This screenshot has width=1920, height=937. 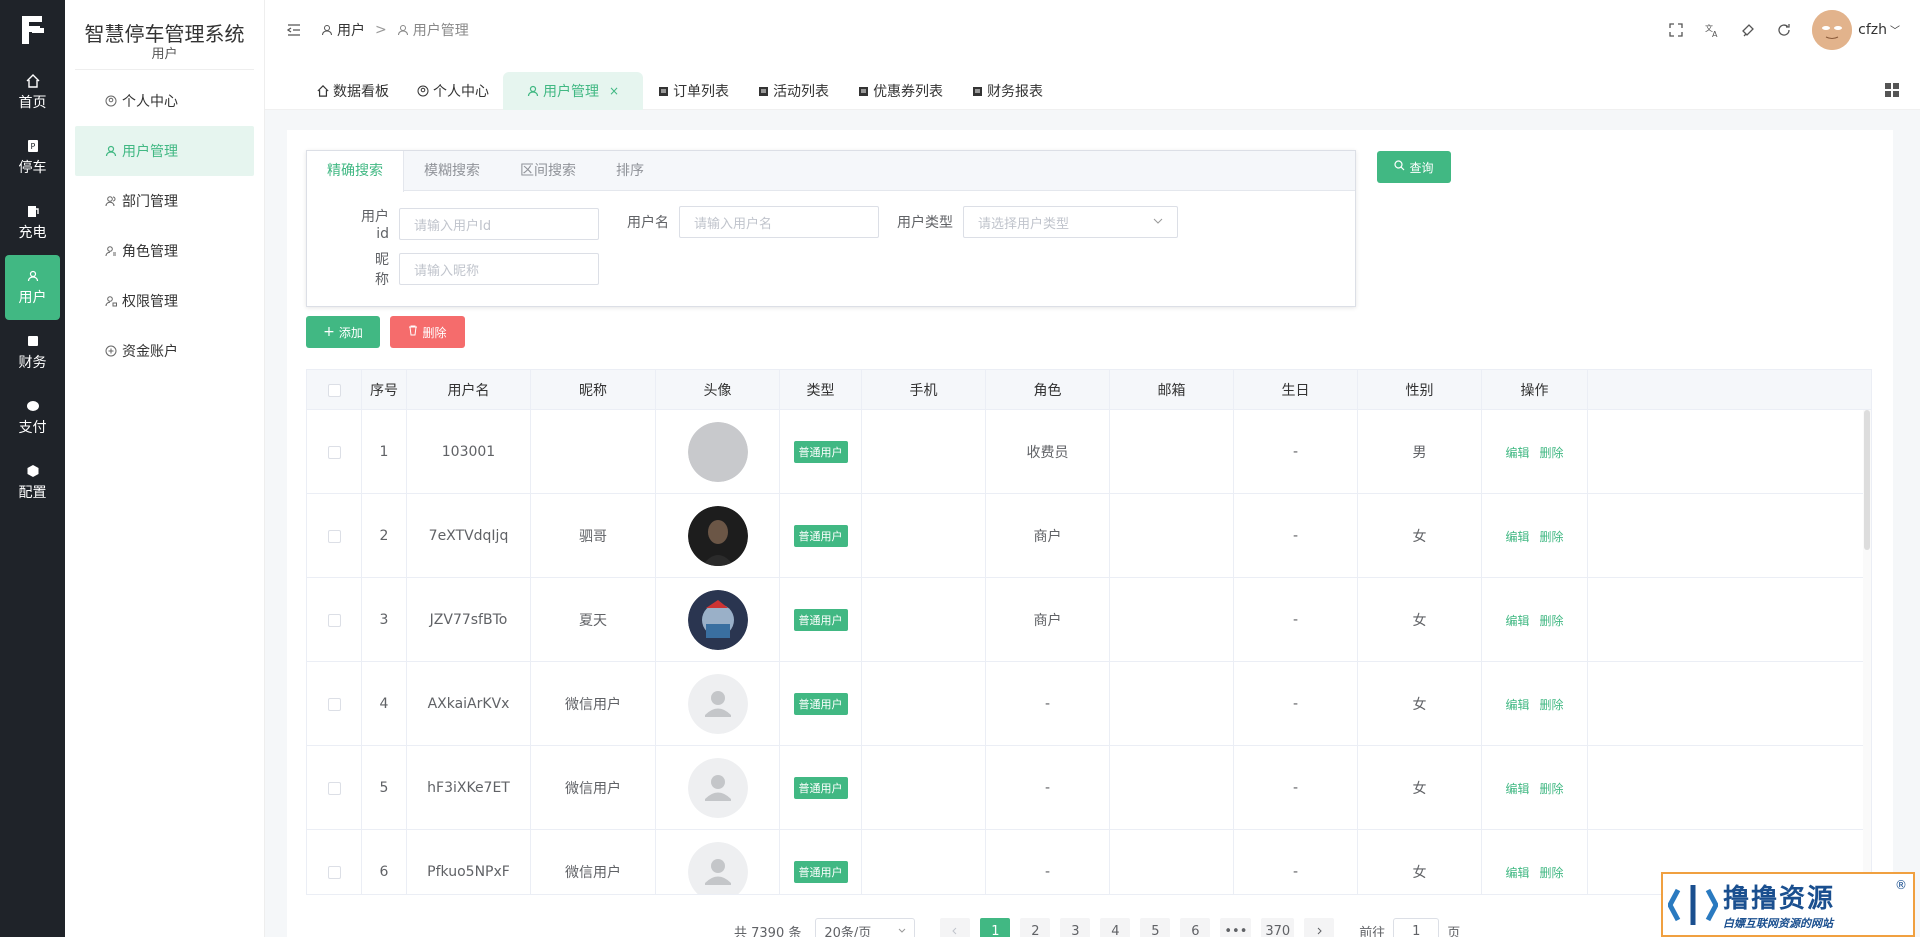 What do you see at coordinates (164, 151) in the screenshot?
I see `sidebar-item-1: 用户管理` at bounding box center [164, 151].